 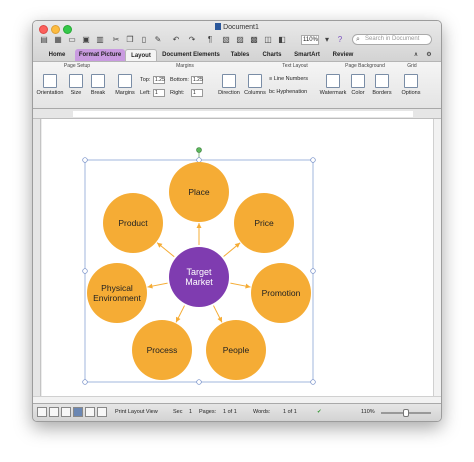 I want to click on pages-label: Pages:, so click(x=208, y=412).